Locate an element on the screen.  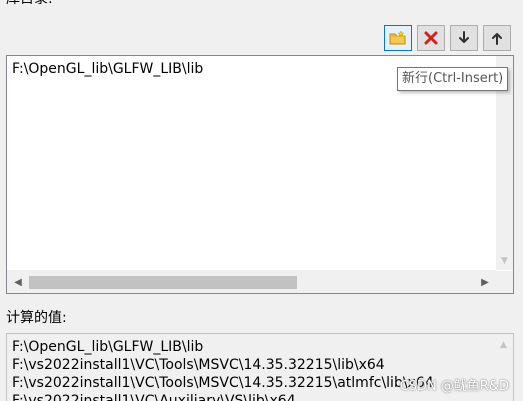
scroll-down-icon: ▼ is located at coordinates (504, 261).